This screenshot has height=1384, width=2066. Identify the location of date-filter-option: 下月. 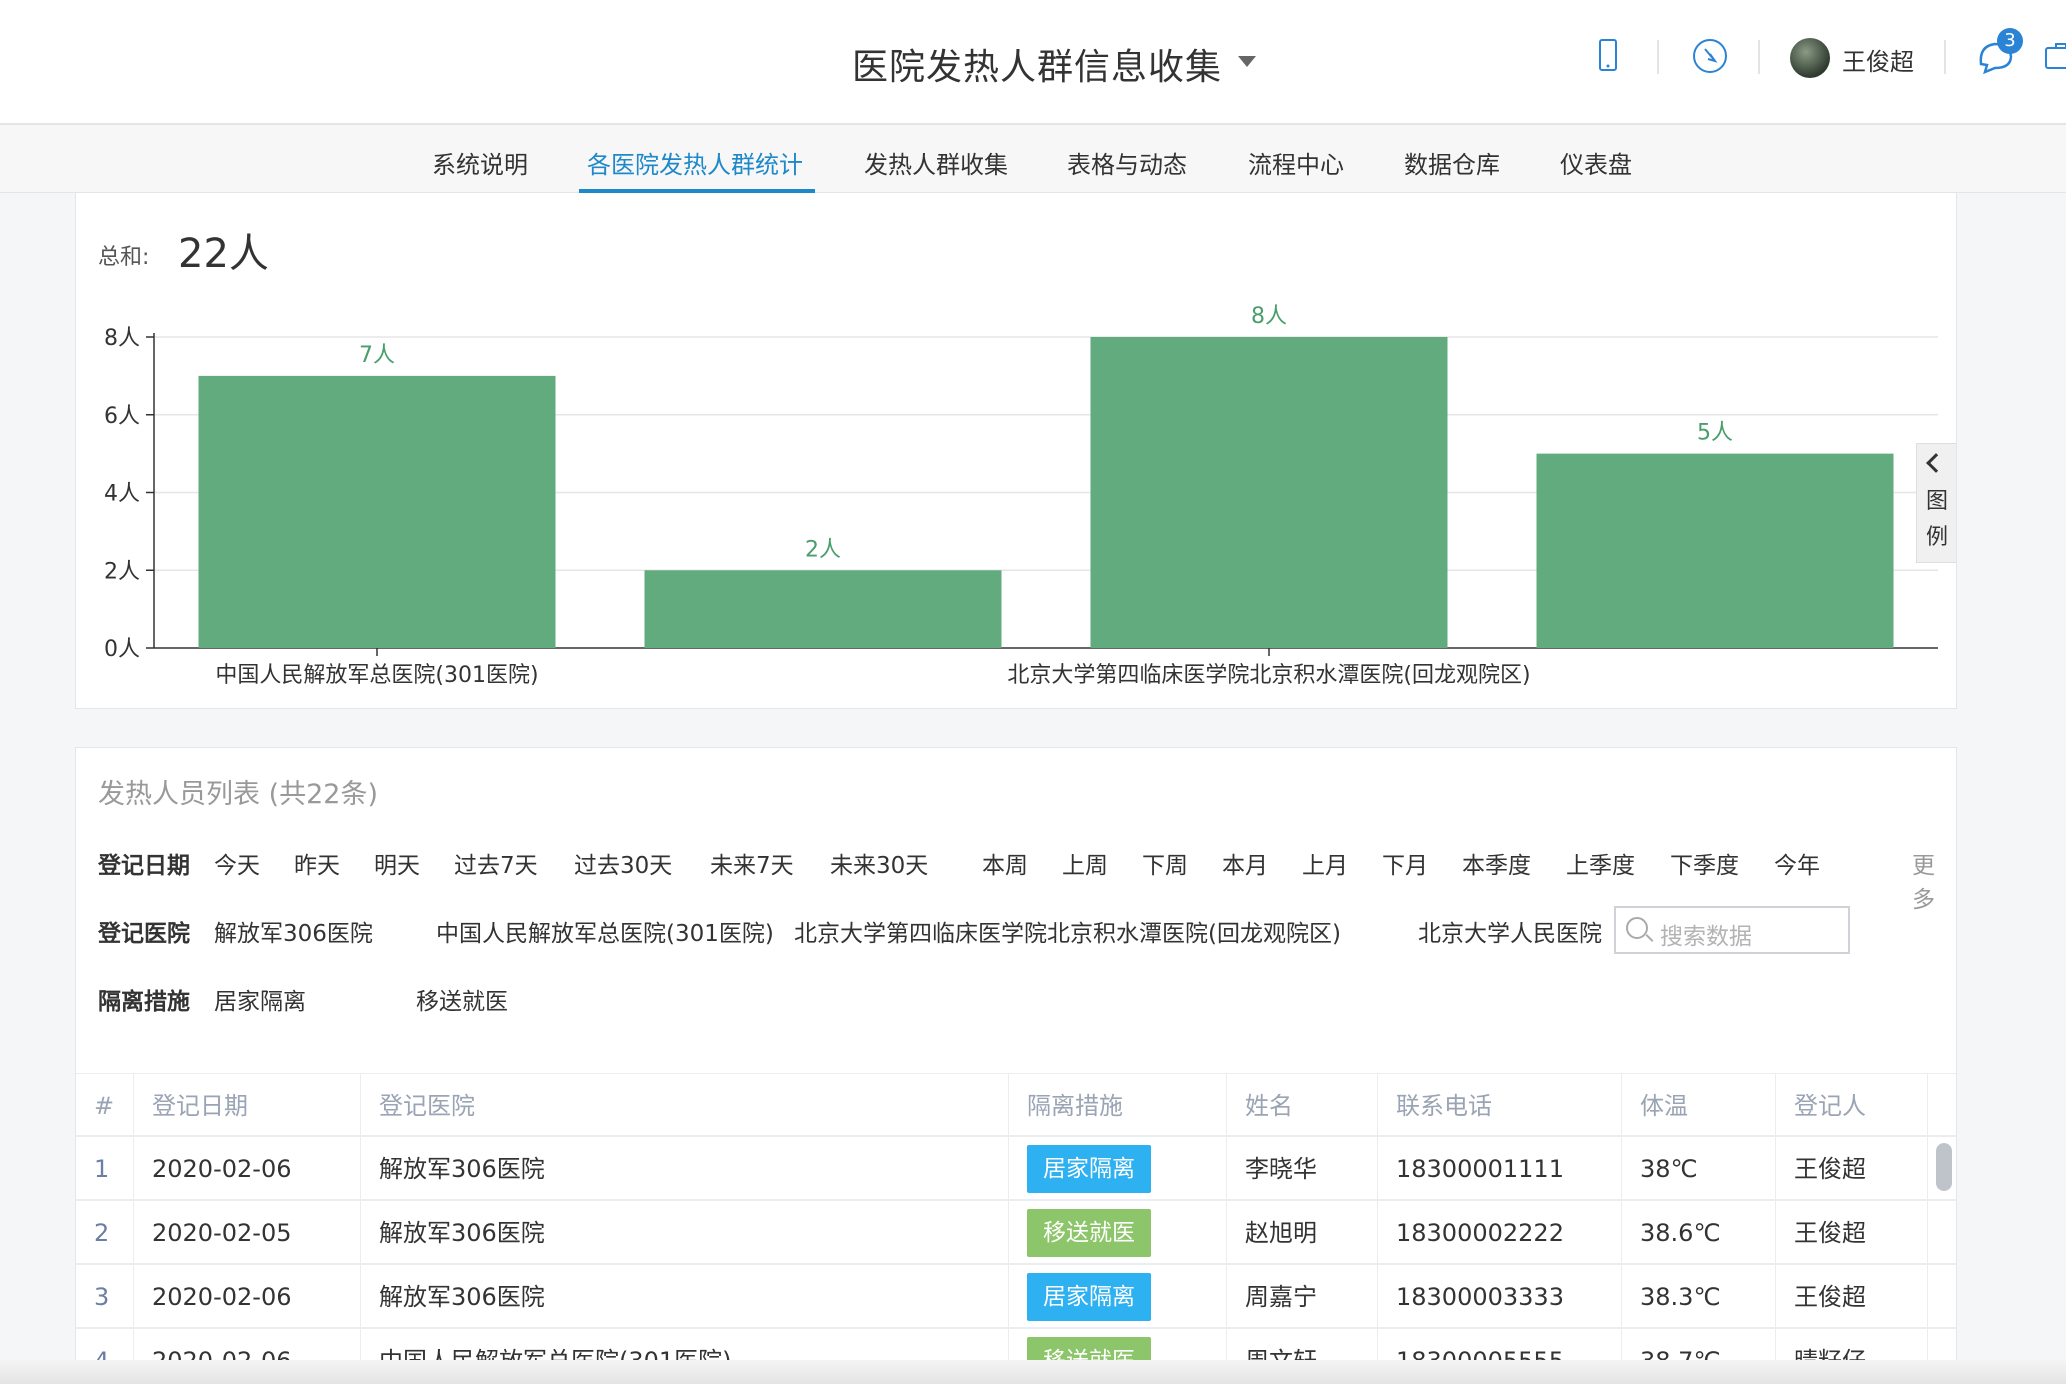
(1405, 863).